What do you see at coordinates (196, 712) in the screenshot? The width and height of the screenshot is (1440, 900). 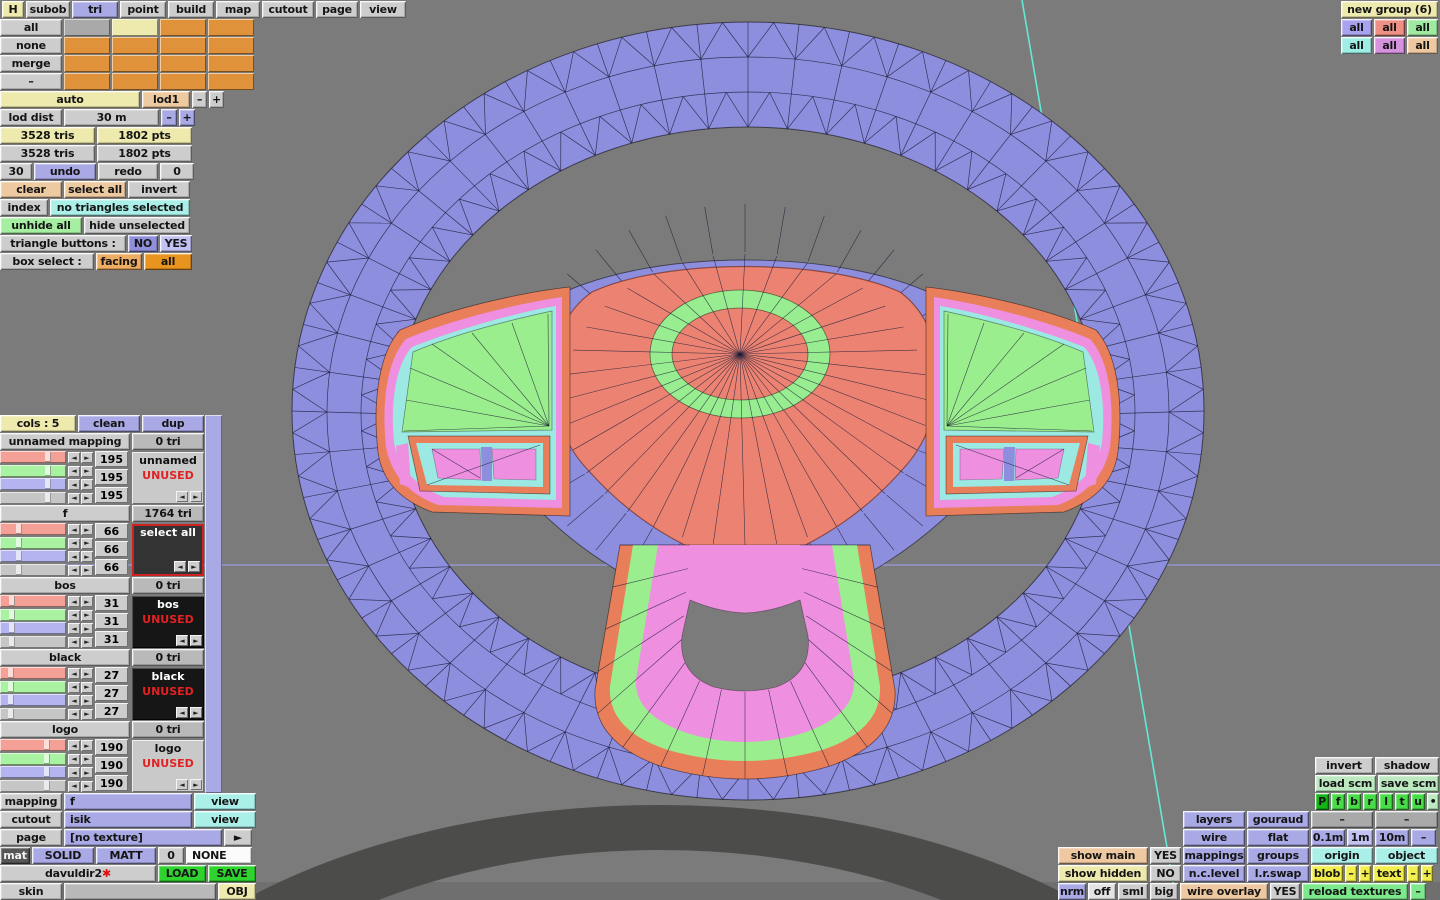 I see `material-next-icon: ►` at bounding box center [196, 712].